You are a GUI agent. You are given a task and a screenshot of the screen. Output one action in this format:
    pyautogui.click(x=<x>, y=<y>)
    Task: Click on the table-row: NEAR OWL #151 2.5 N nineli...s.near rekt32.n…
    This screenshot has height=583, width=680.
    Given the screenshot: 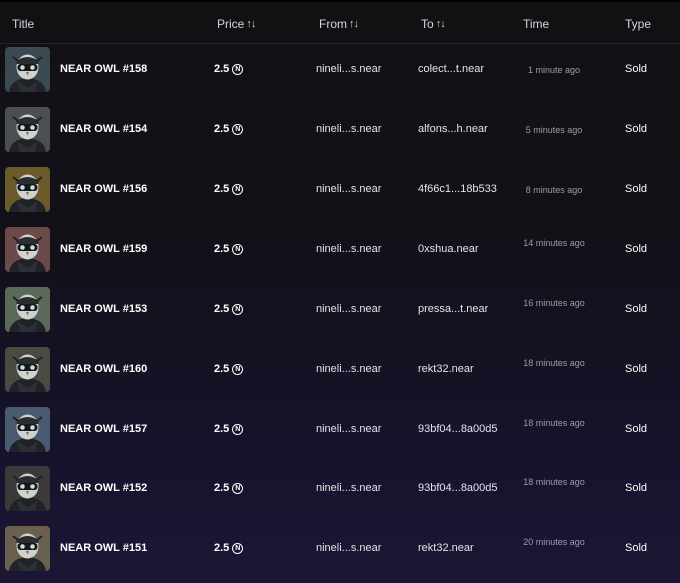 What is the action you would take?
    pyautogui.click(x=340, y=549)
    